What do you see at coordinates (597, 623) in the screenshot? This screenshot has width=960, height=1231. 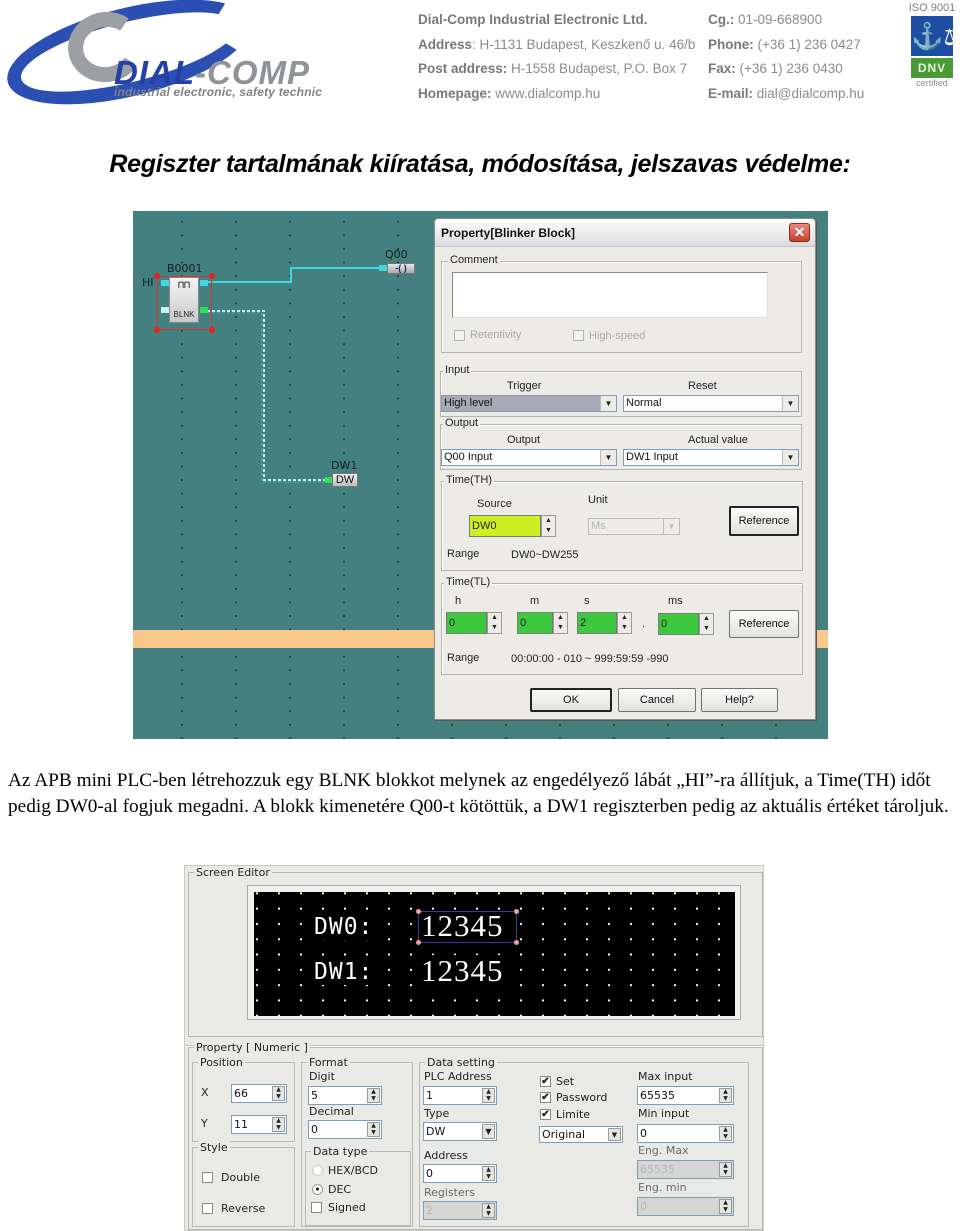 I see `seconds-input: 2` at bounding box center [597, 623].